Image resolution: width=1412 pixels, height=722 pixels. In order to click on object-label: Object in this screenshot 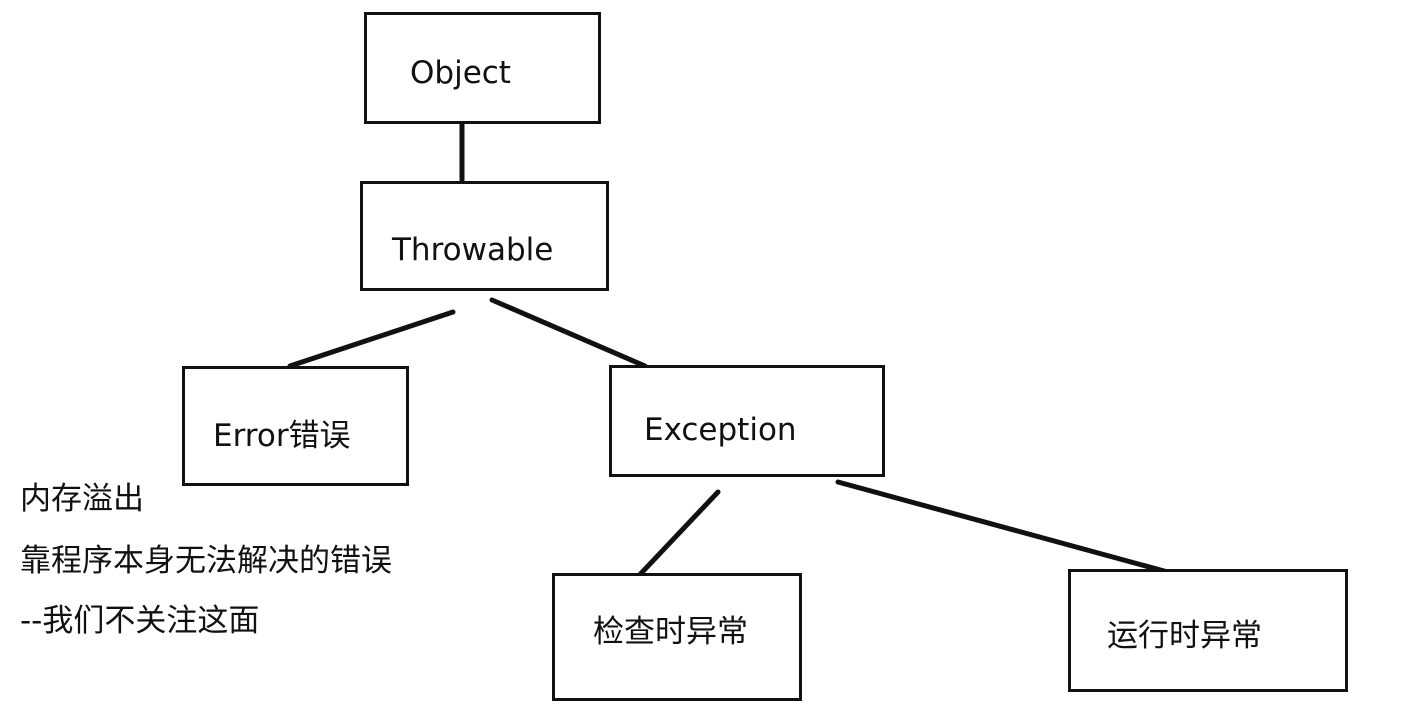, I will do `click(460, 73)`.